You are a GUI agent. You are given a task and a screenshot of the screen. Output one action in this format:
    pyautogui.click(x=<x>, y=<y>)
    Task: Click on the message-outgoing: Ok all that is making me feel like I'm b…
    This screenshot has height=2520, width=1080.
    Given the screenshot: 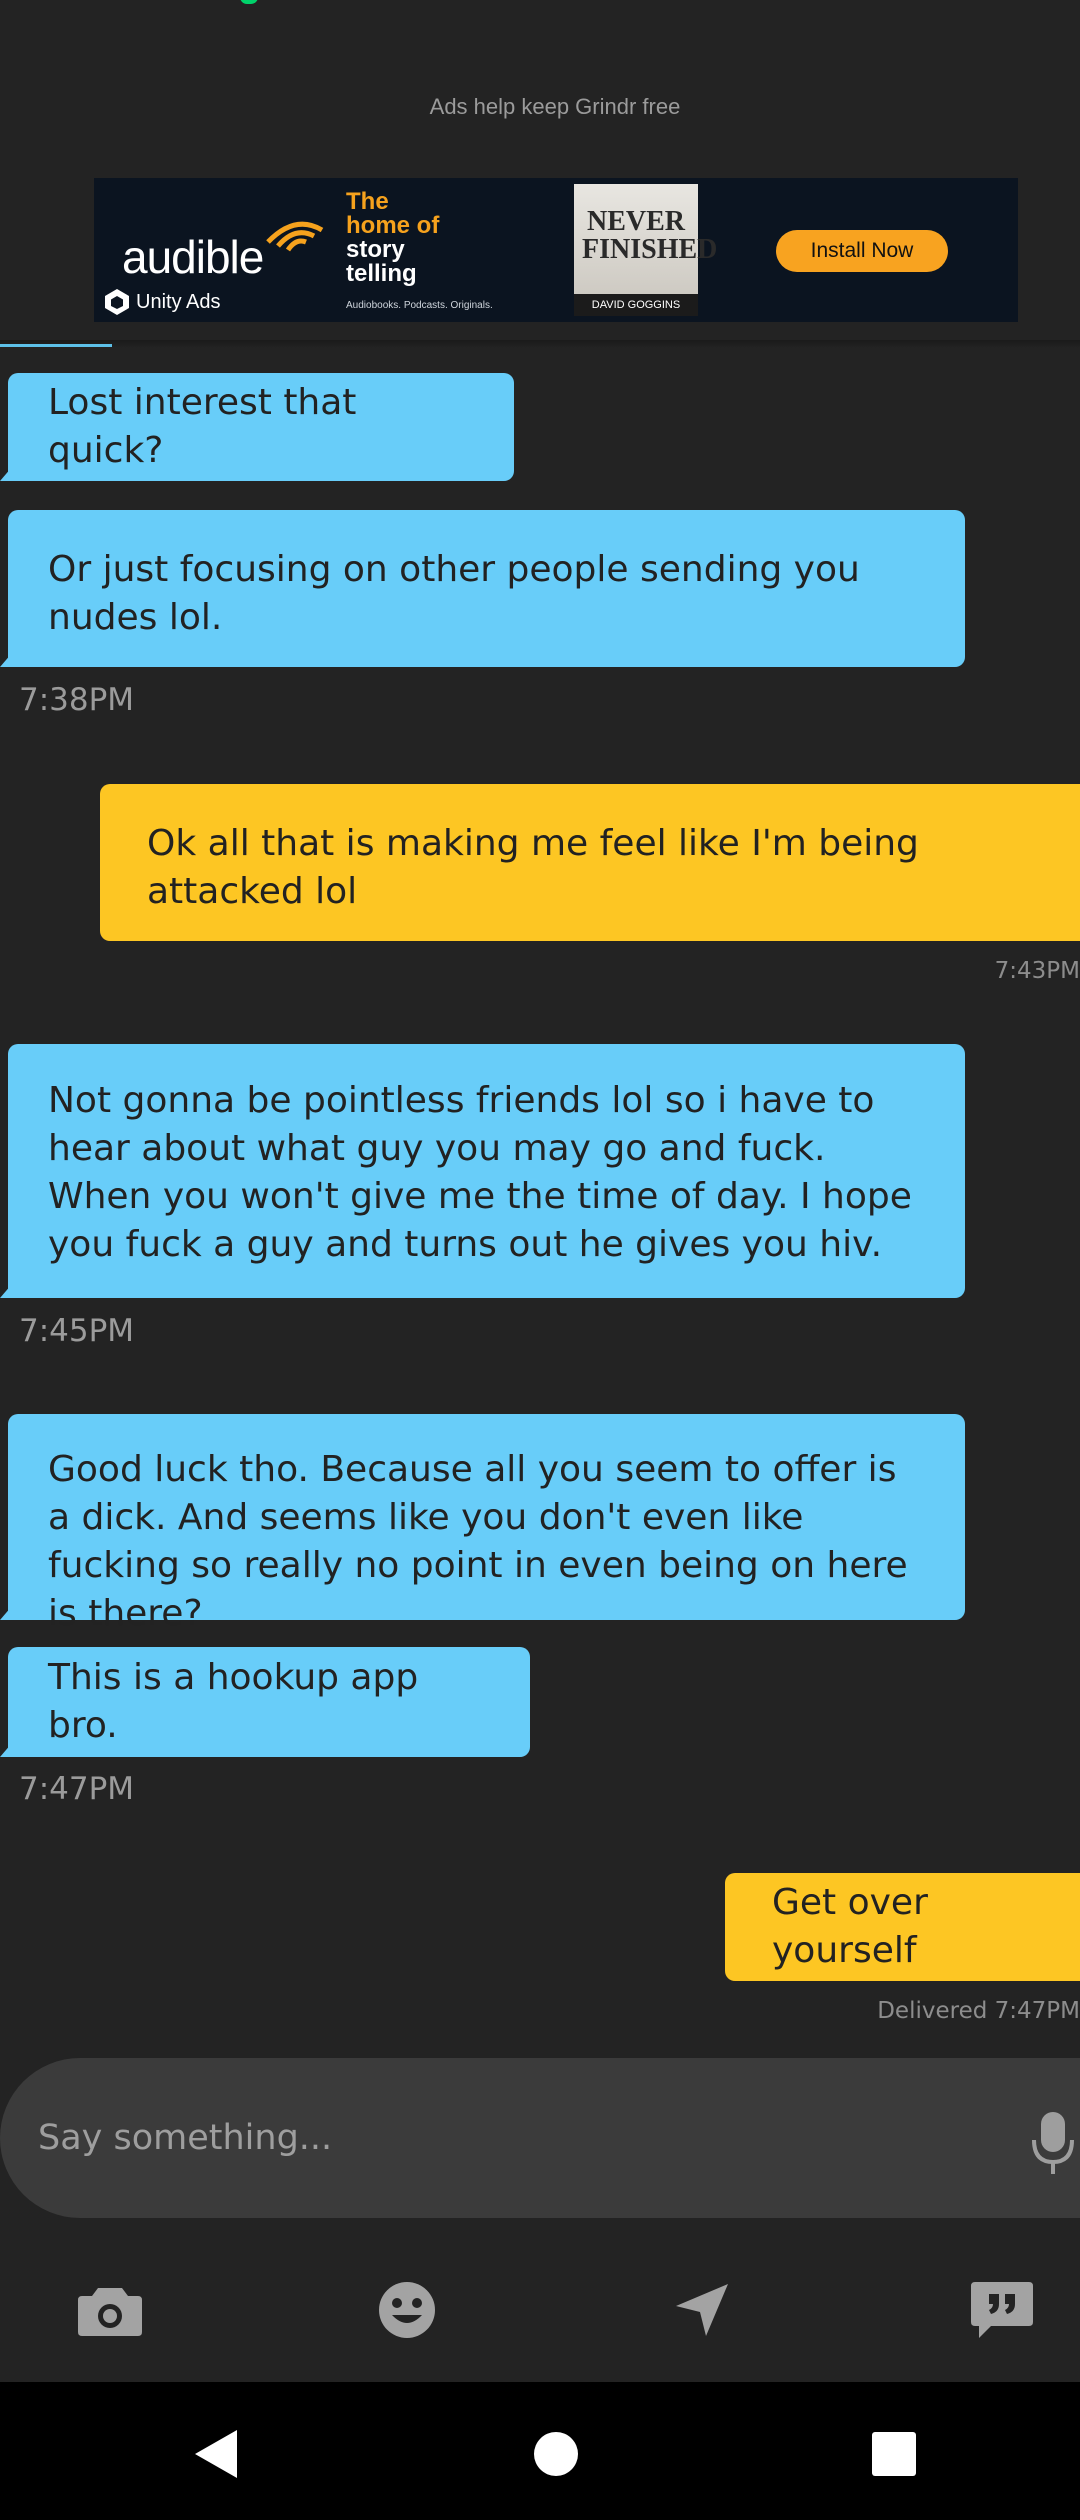 What is the action you would take?
    pyautogui.click(x=590, y=862)
    